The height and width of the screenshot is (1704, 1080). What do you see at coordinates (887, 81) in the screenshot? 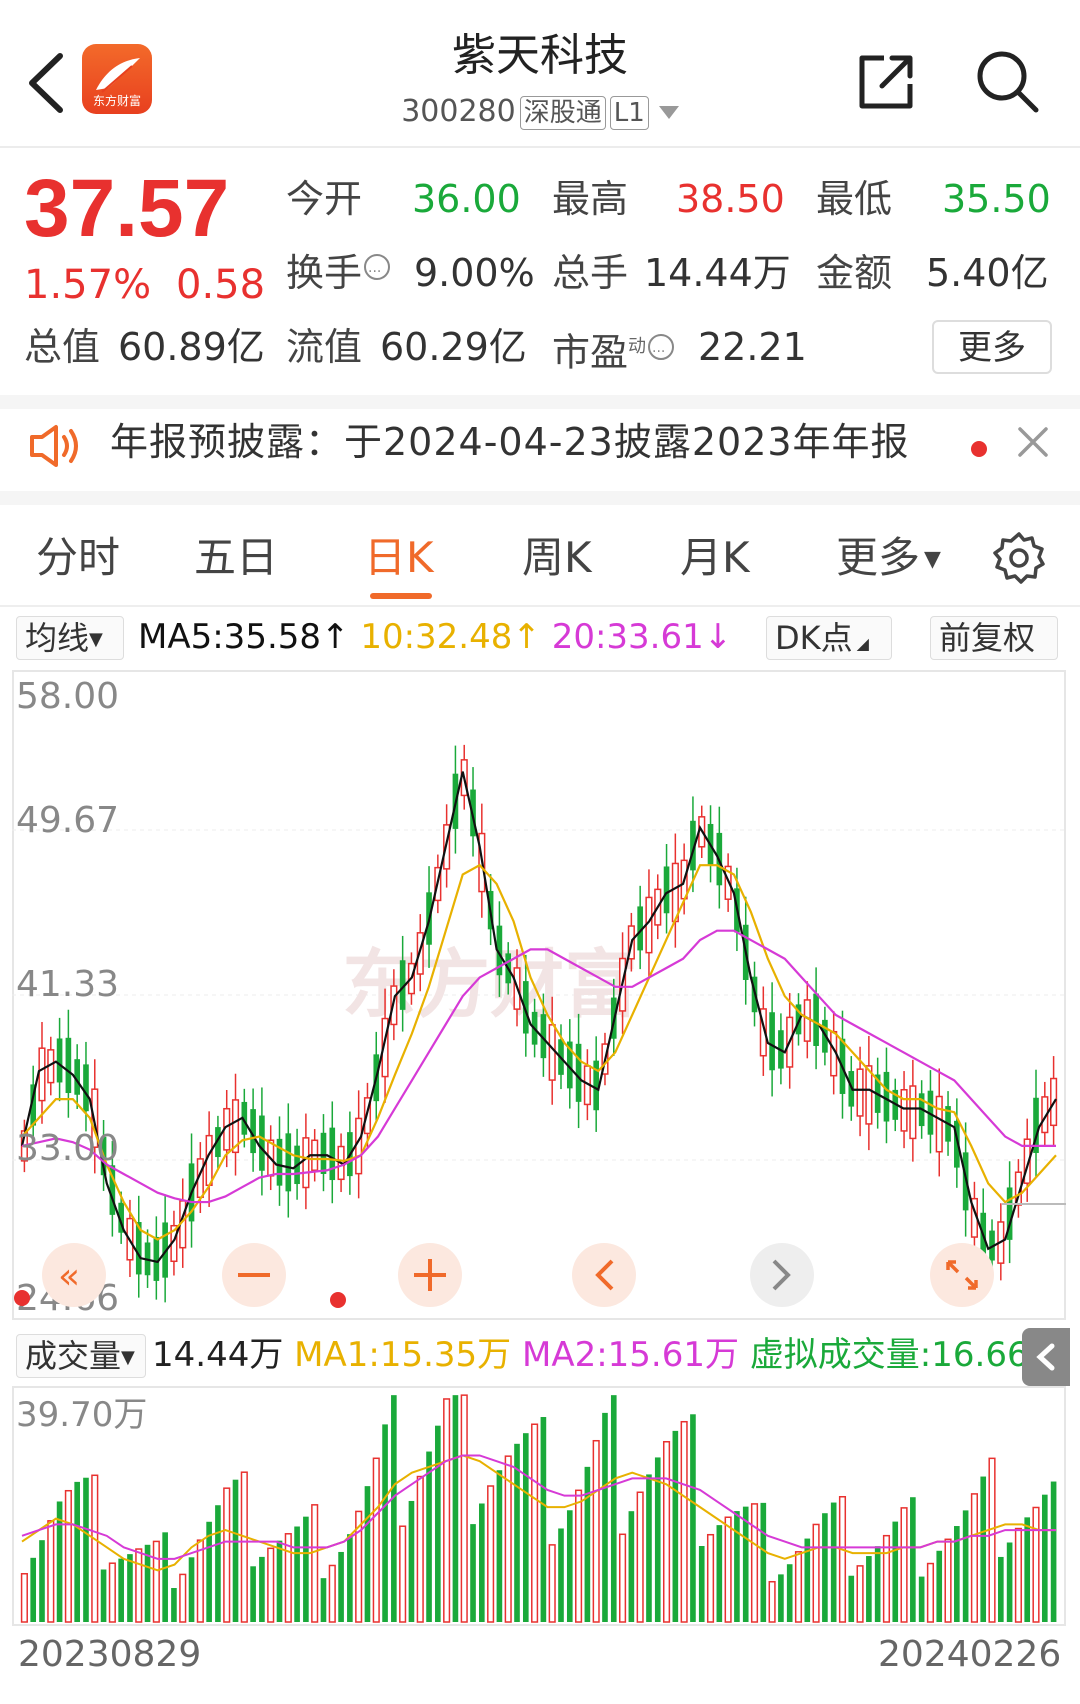
I see `share-icon` at bounding box center [887, 81].